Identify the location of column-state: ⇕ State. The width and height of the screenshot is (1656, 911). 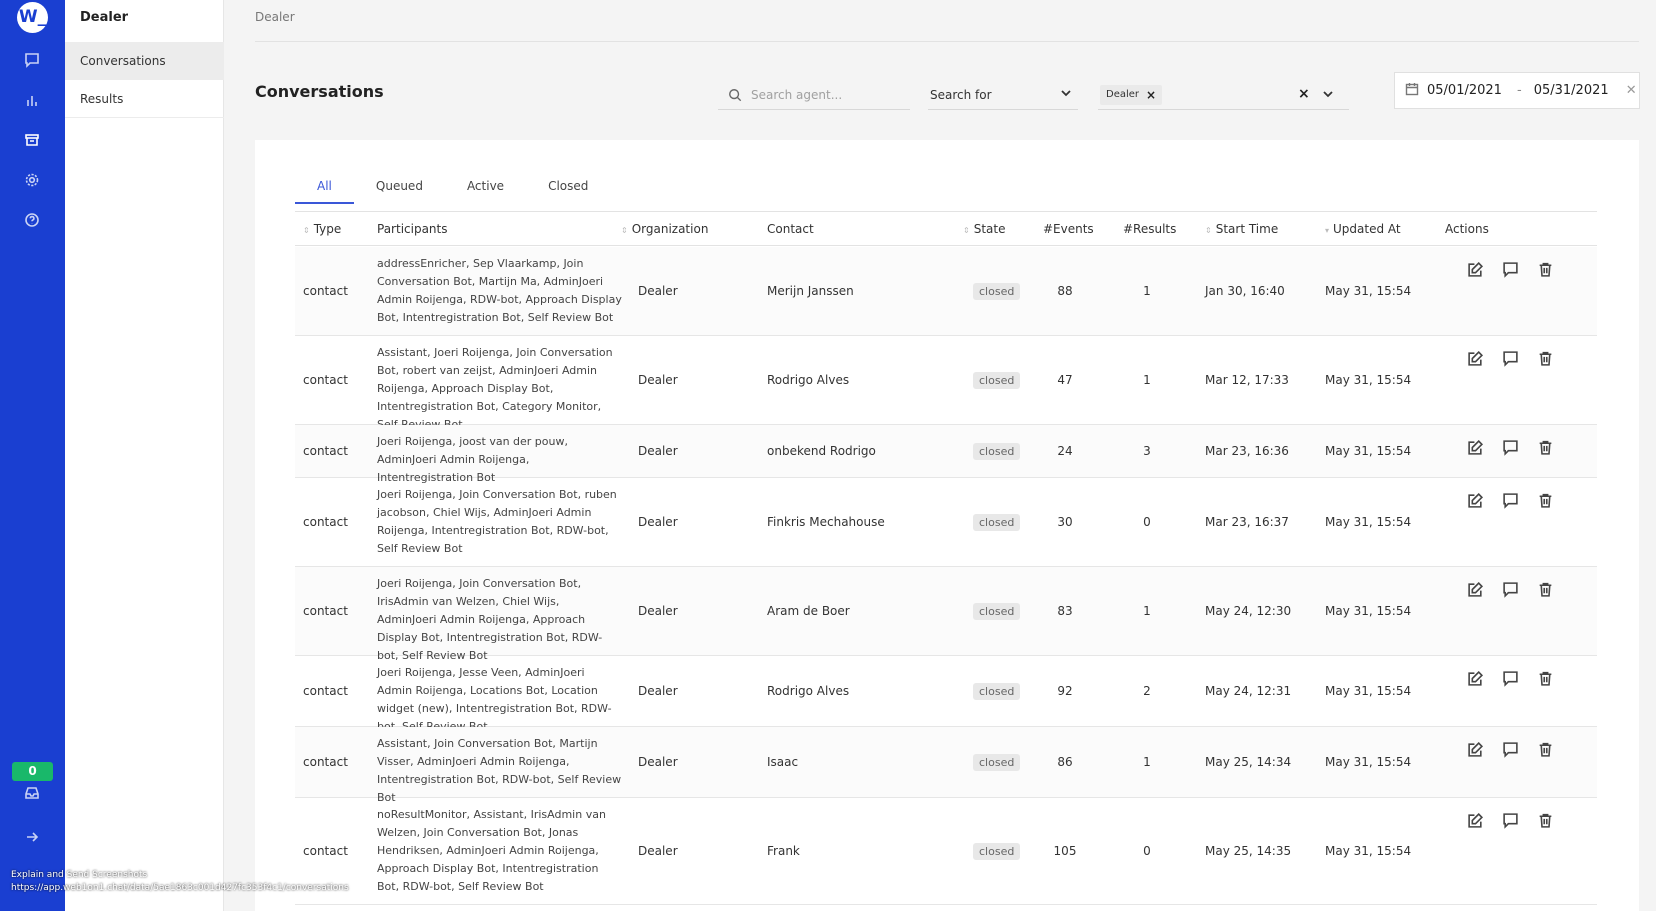
(984, 229).